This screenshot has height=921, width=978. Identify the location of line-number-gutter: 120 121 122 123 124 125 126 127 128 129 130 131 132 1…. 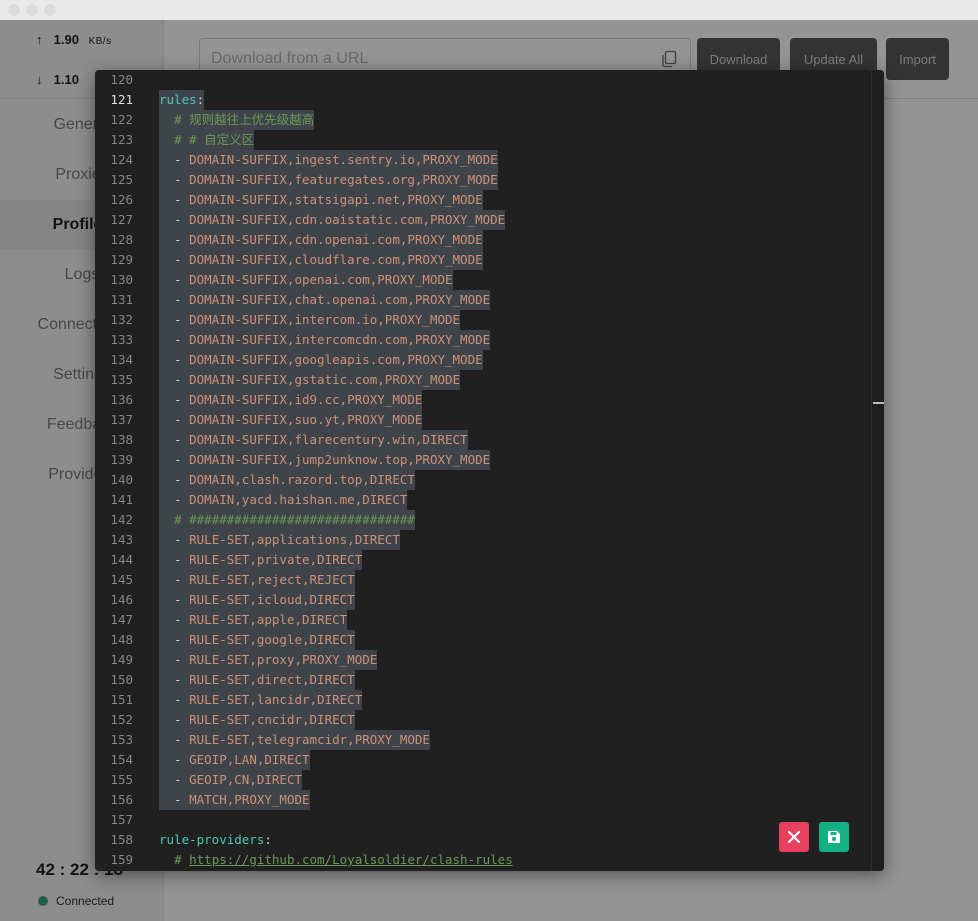
(125, 470).